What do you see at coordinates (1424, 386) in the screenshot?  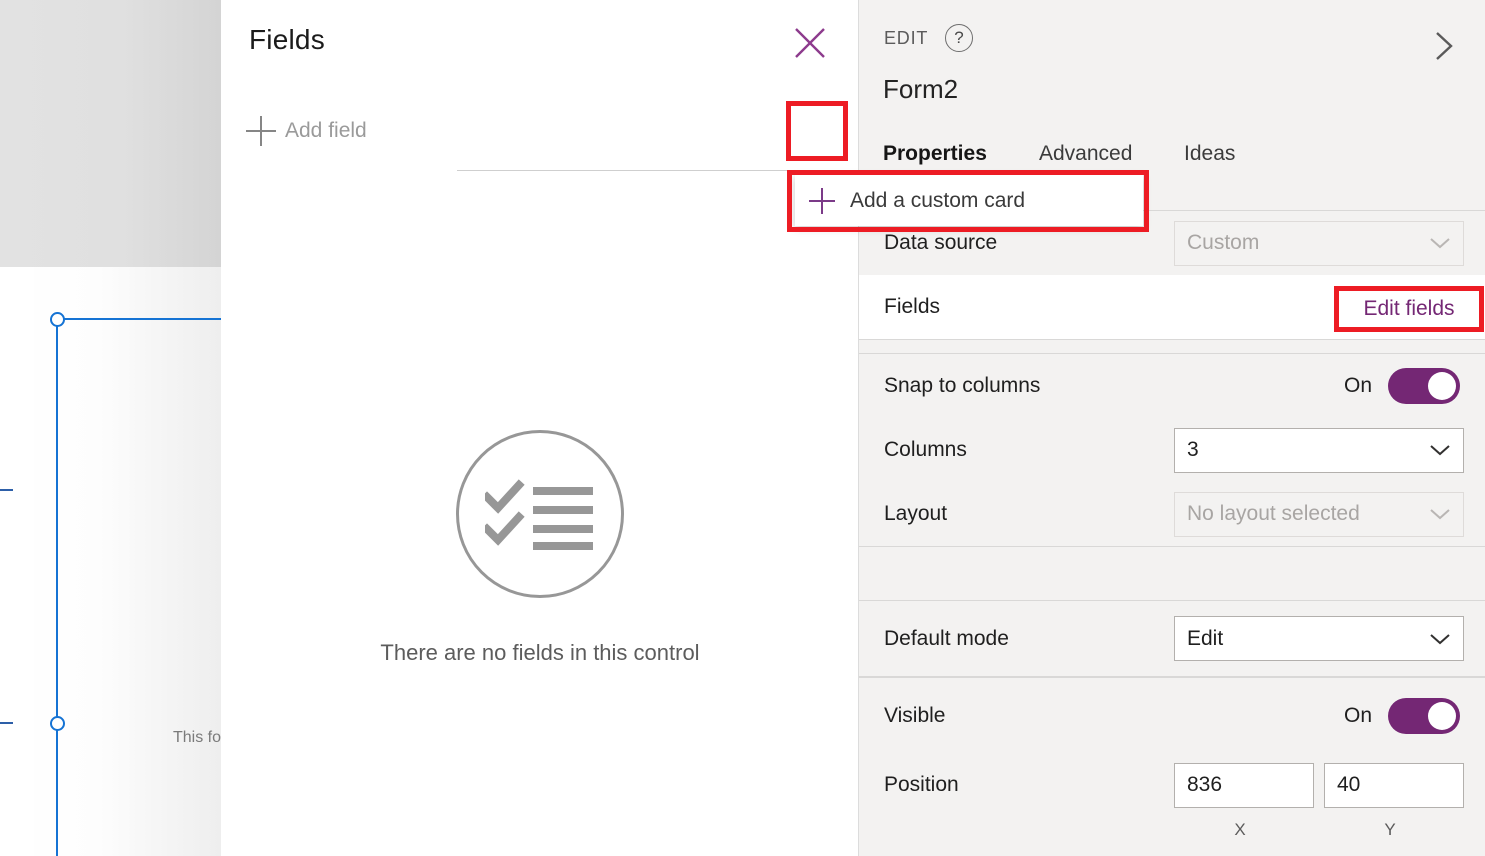 I see `snap-to-columns-toggle` at bounding box center [1424, 386].